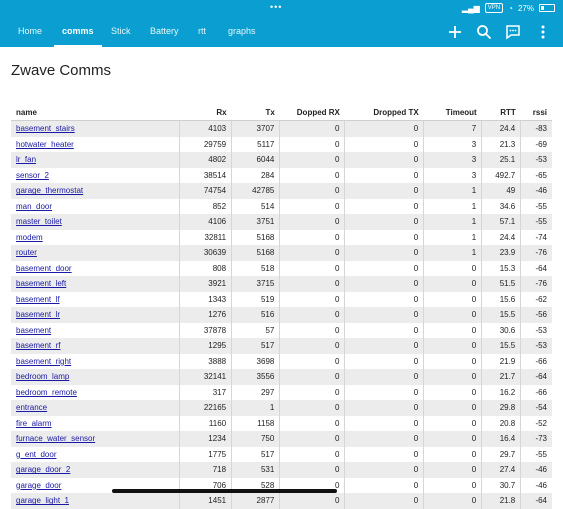  What do you see at coordinates (224, 491) in the screenshot?
I see `home-indicator` at bounding box center [224, 491].